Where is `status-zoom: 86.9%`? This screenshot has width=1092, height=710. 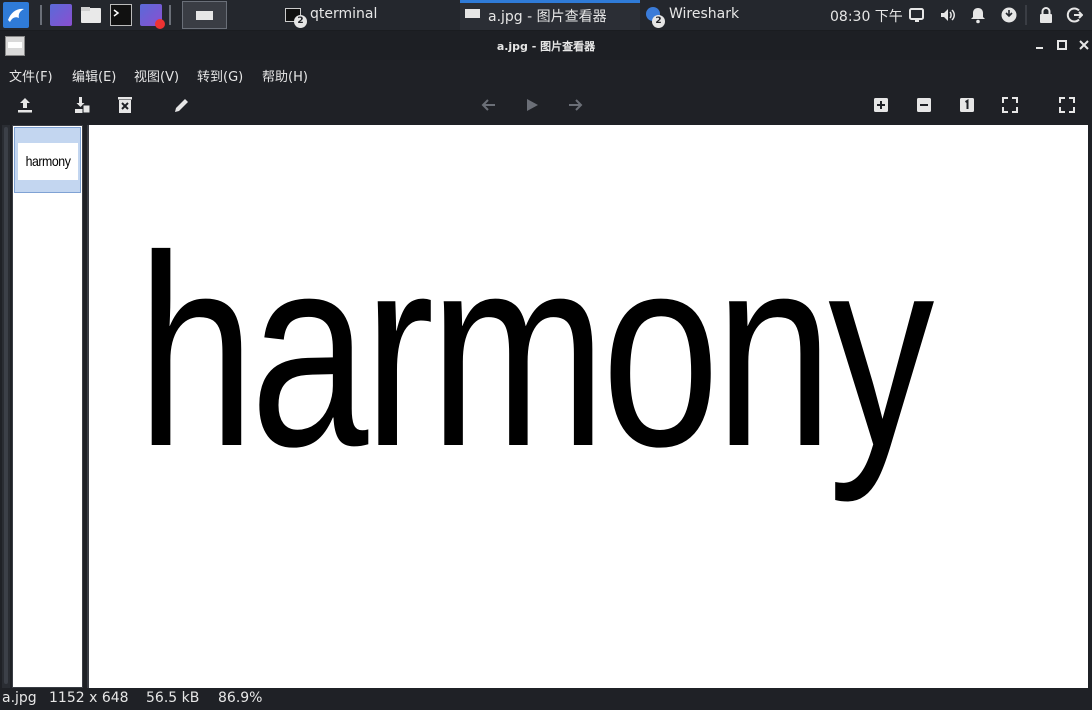 status-zoom: 86.9% is located at coordinates (240, 698).